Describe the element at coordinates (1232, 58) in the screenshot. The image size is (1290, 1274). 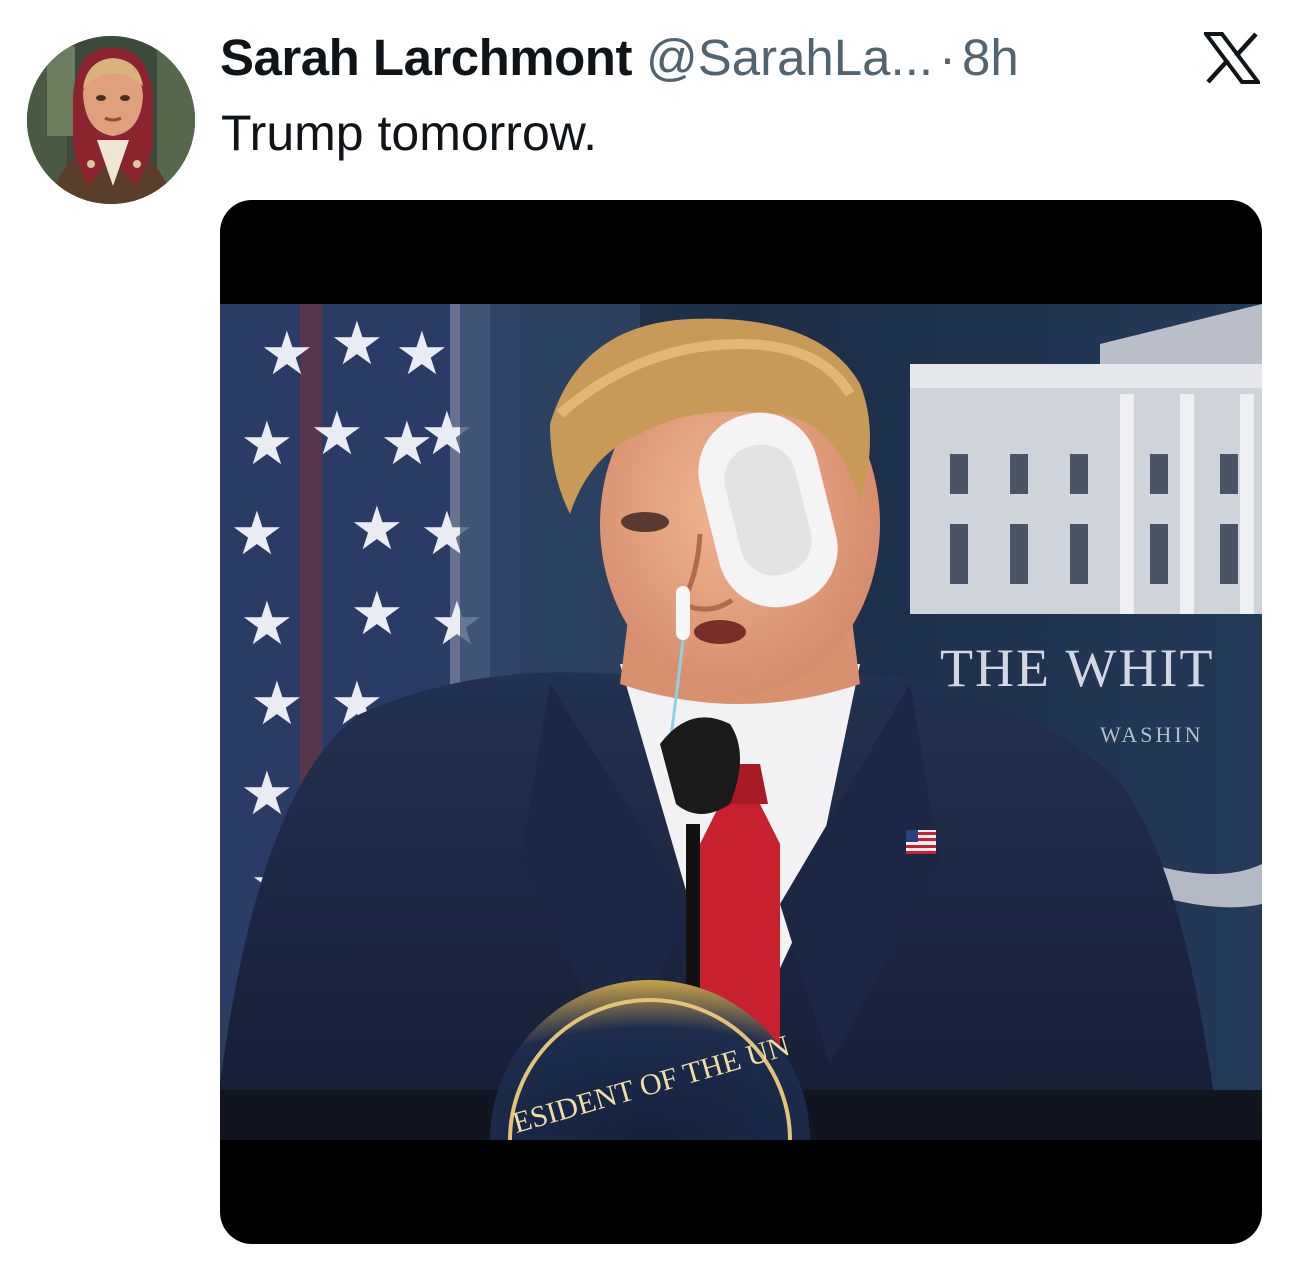
I see `x-logo-icon` at that location.